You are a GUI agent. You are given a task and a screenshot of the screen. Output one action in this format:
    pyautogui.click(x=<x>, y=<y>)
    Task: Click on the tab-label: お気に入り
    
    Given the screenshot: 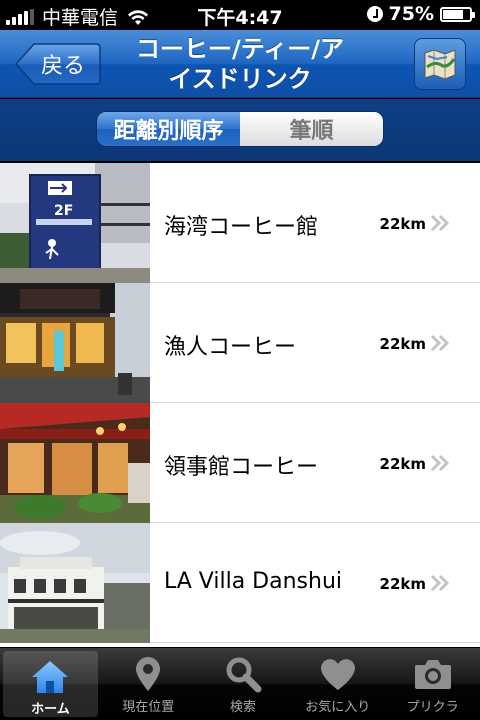 What is the action you would take?
    pyautogui.click(x=338, y=707)
    